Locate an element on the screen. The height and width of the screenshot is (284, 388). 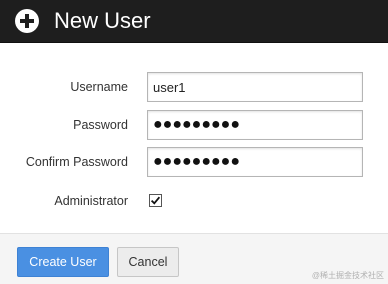
cancel-button: Cancel is located at coordinates (148, 262).